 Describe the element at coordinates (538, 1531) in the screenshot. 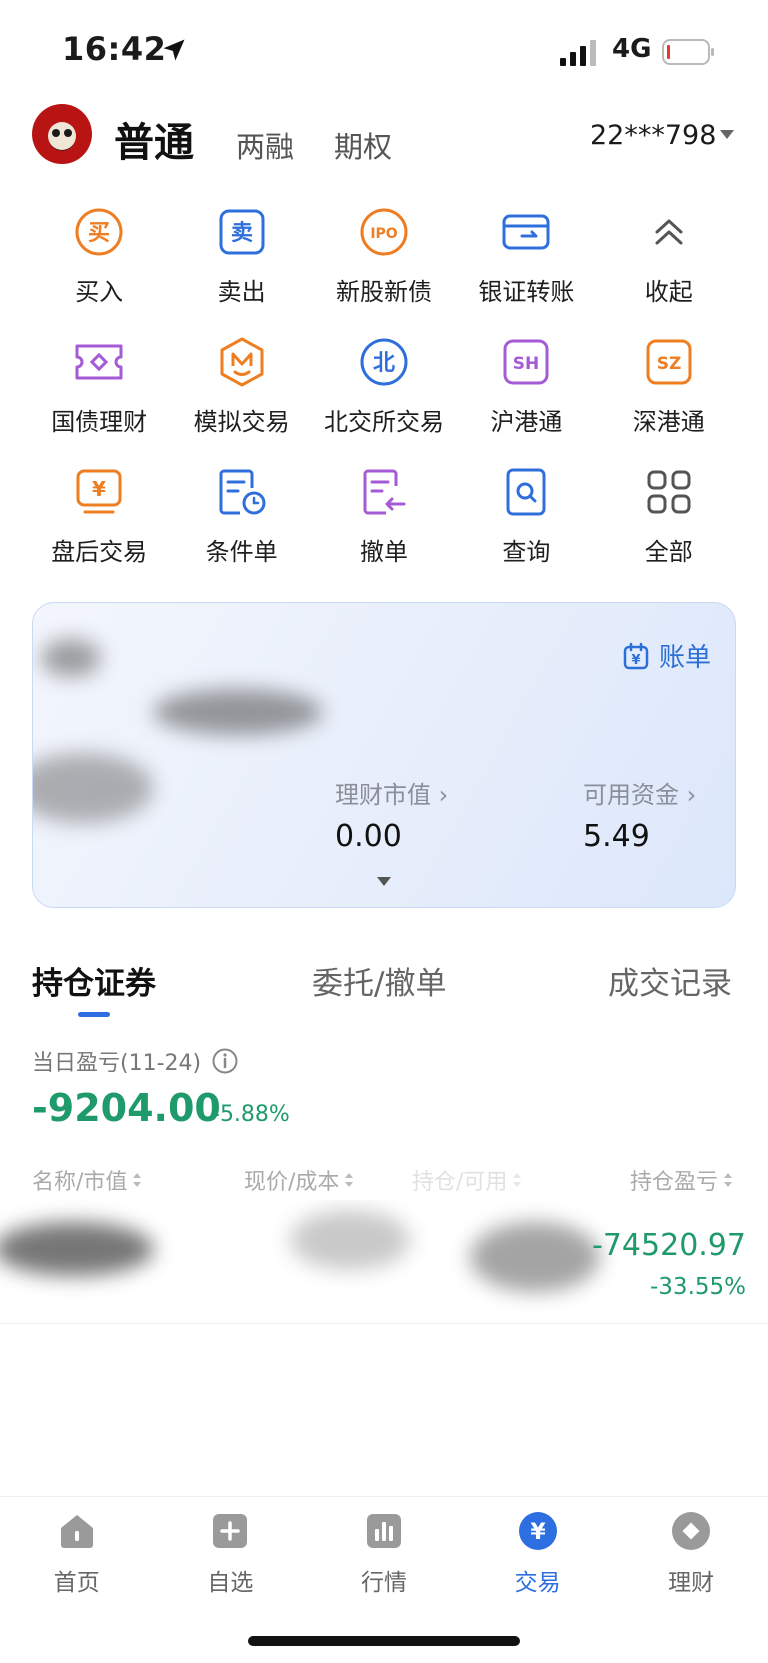

I see `trade-icon: ¥` at that location.